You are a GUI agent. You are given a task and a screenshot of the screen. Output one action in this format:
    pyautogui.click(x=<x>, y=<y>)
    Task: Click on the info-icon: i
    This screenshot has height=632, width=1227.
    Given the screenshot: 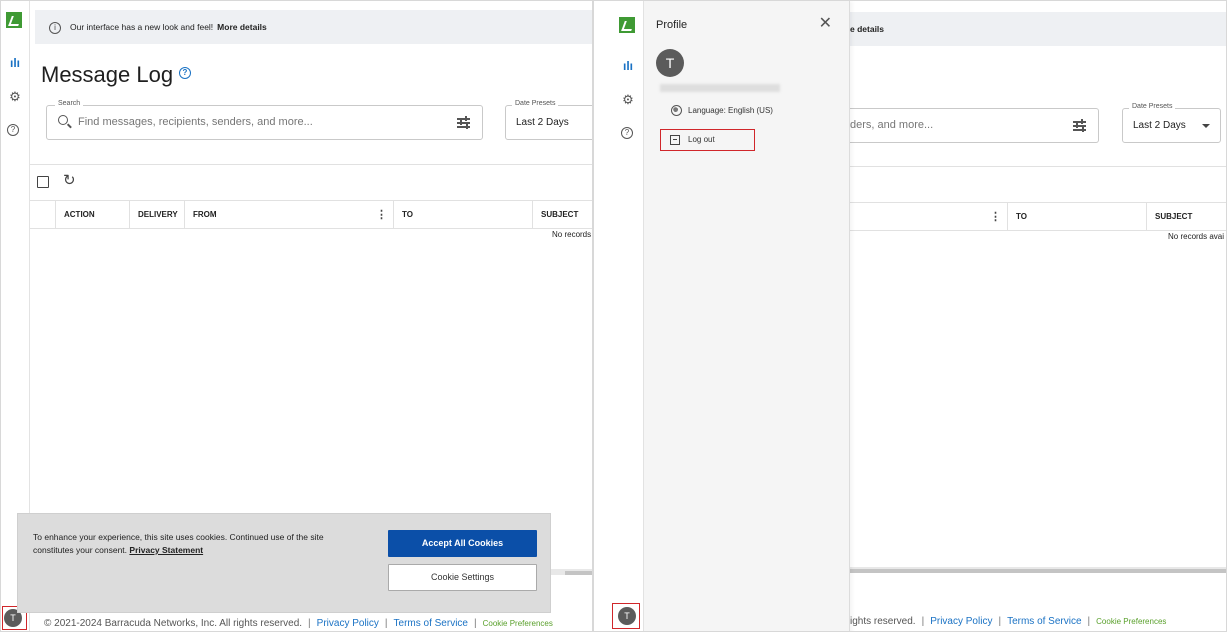 What is the action you would take?
    pyautogui.click(x=55, y=27)
    